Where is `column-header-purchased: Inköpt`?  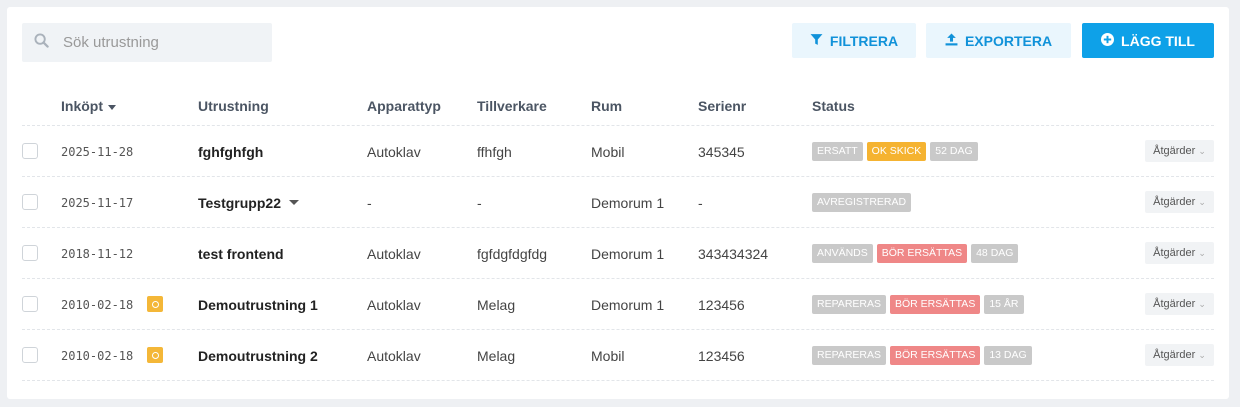
column-header-purchased: Inköpt is located at coordinates (88, 106).